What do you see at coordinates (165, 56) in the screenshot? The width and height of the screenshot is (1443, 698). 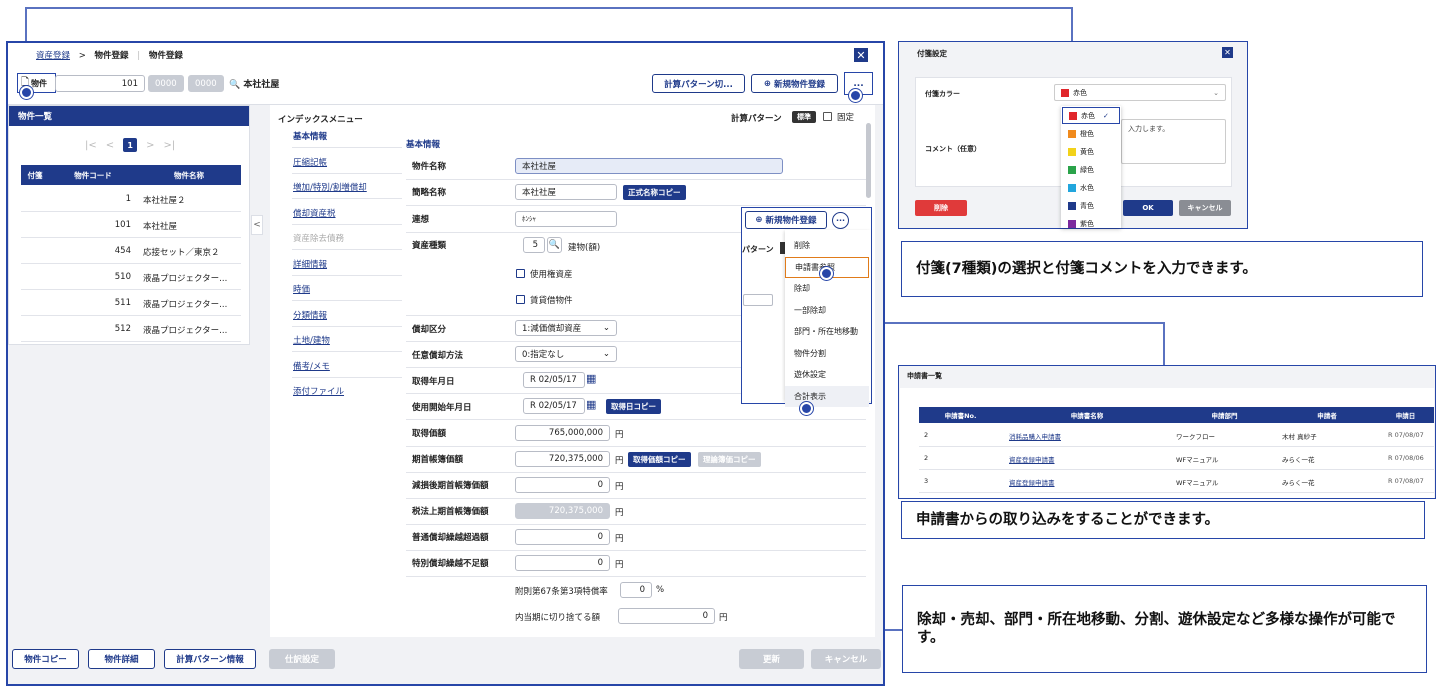 I see `breadcrumb-current: 物件登録` at bounding box center [165, 56].